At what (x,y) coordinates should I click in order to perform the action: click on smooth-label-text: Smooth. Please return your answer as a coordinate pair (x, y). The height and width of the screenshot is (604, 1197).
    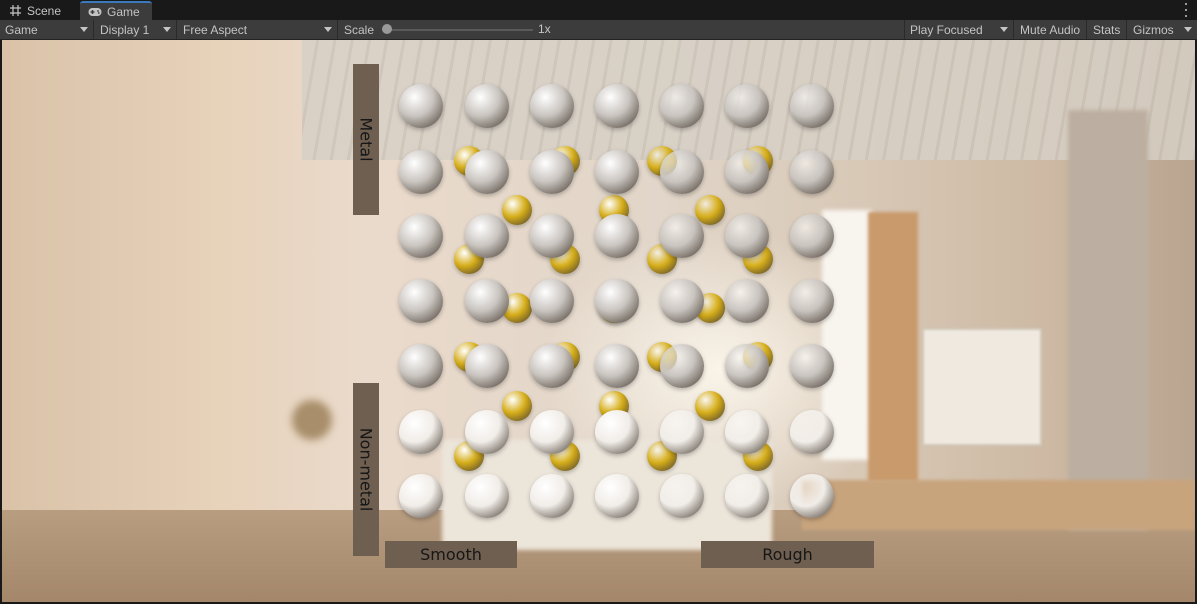
    Looking at the image, I should click on (451, 554).